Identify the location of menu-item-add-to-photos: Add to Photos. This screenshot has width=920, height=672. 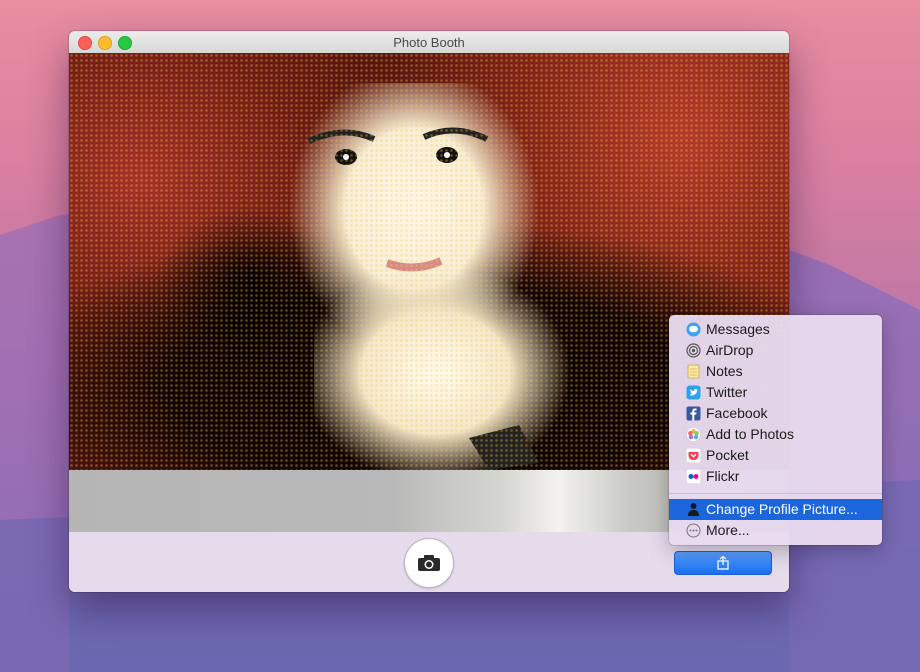
(775, 434).